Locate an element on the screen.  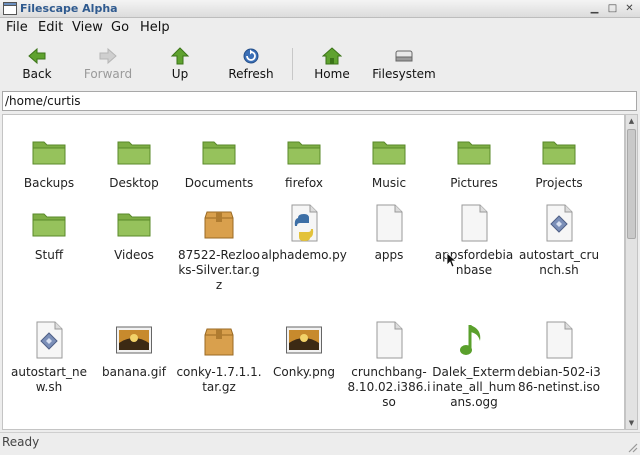
file-item: debian-502-i386-netinst.iso is located at coordinates (559, 371).